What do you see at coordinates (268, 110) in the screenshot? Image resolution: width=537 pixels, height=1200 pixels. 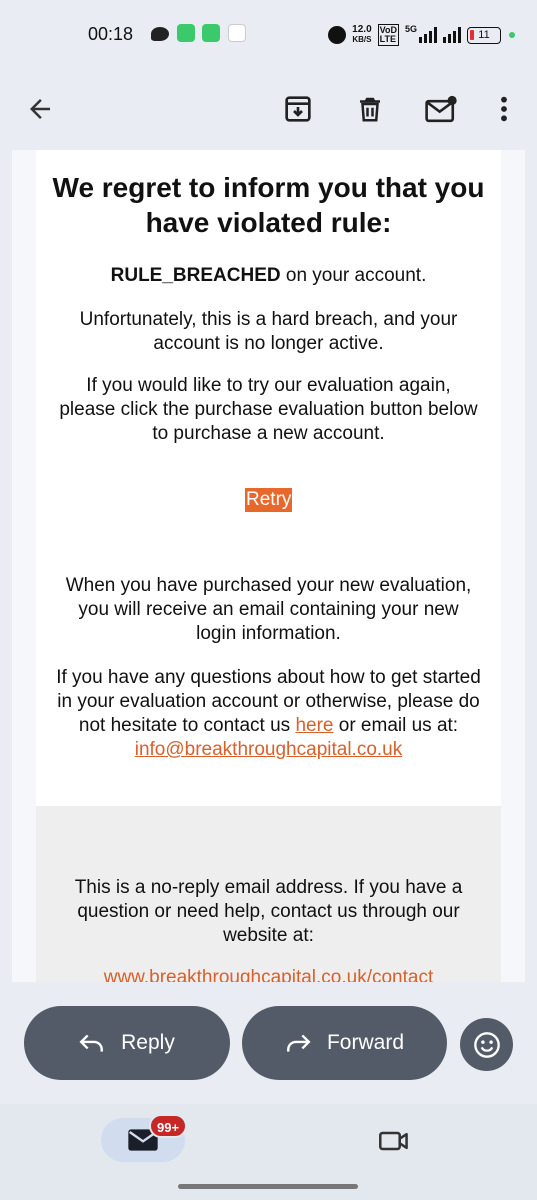 I see `email-toolbar` at bounding box center [268, 110].